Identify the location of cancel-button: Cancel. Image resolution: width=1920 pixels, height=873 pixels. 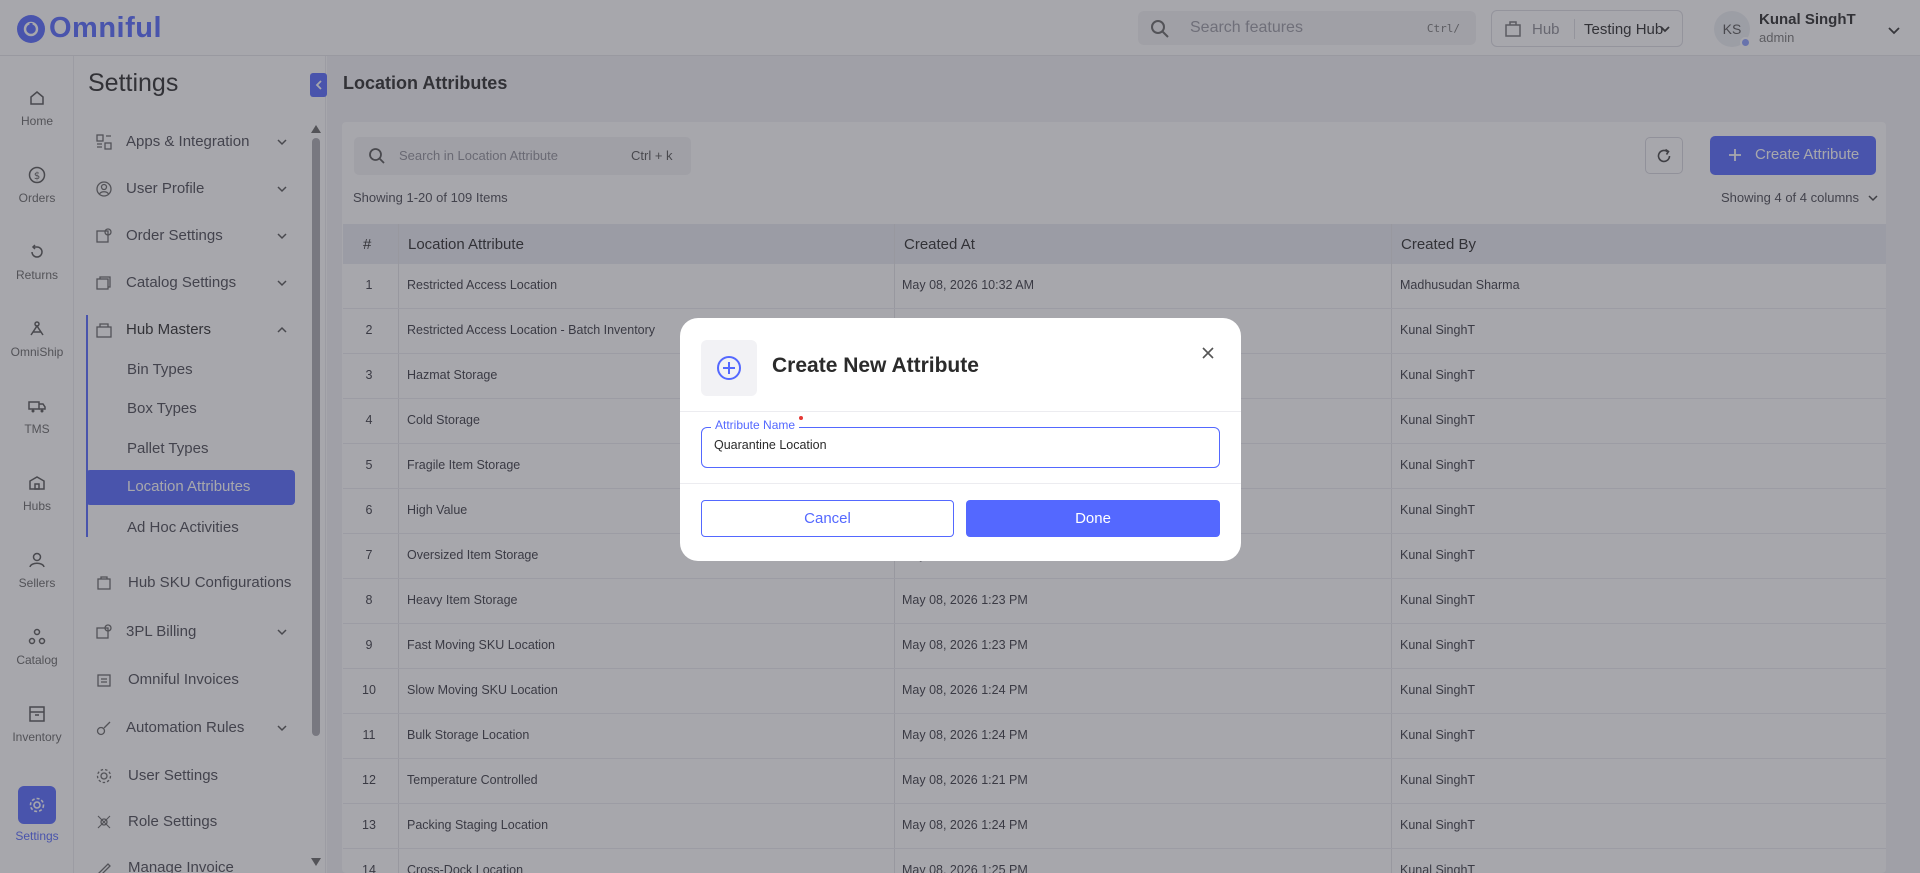
(827, 518).